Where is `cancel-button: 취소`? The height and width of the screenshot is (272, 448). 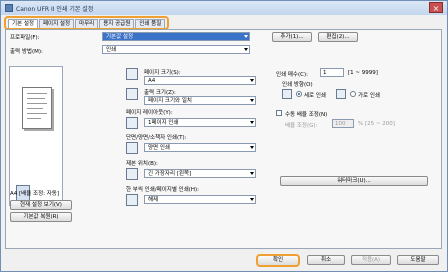
cancel-button: 취소 is located at coordinates (326, 260).